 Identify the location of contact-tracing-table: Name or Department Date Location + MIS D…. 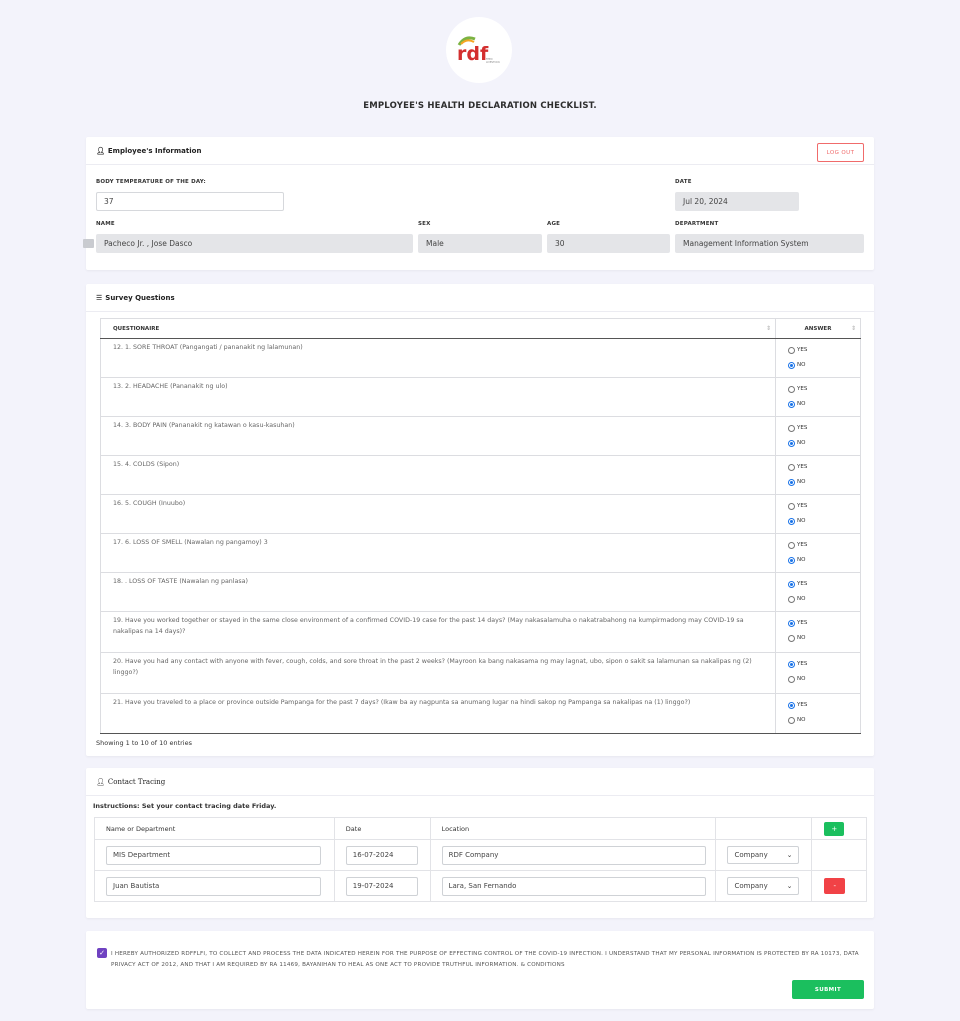
(480, 859).